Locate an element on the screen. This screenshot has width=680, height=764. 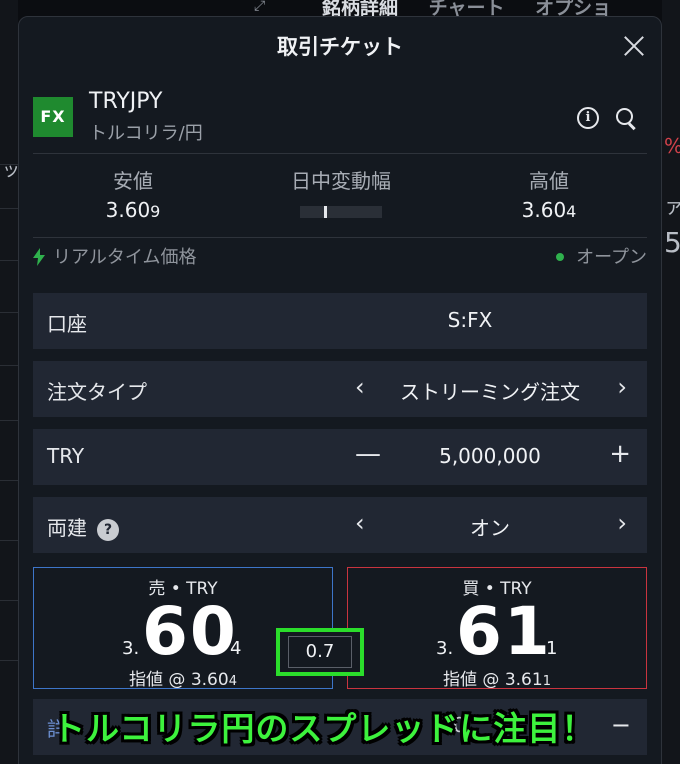
order-type-label: 注文タイプ is located at coordinates (97, 392).